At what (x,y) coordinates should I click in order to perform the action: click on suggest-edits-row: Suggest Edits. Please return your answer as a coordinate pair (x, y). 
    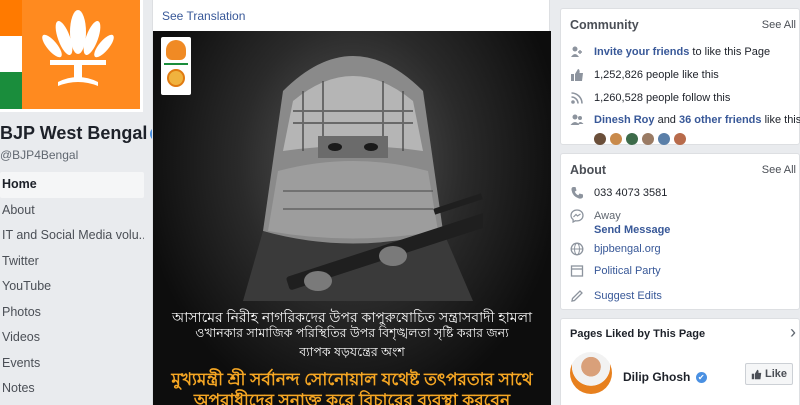
    Looking at the image, I should click on (616, 296).